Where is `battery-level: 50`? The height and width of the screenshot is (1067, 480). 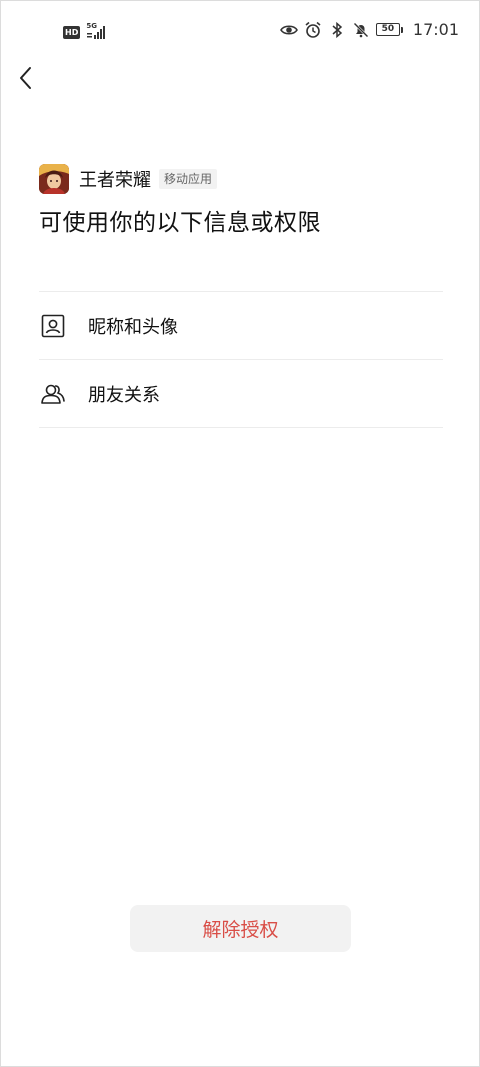
battery-level: 50 is located at coordinates (387, 29).